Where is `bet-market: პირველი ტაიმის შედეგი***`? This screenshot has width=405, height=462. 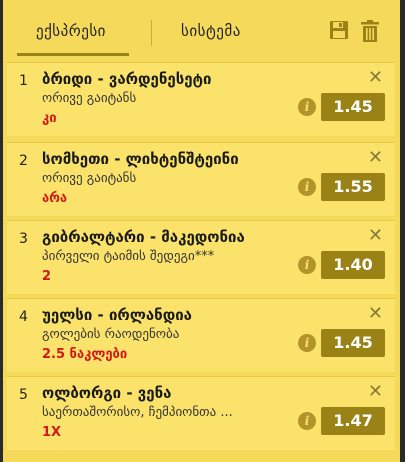 bet-market: პირველი ტაიმის შედეგი*** is located at coordinates (128, 256).